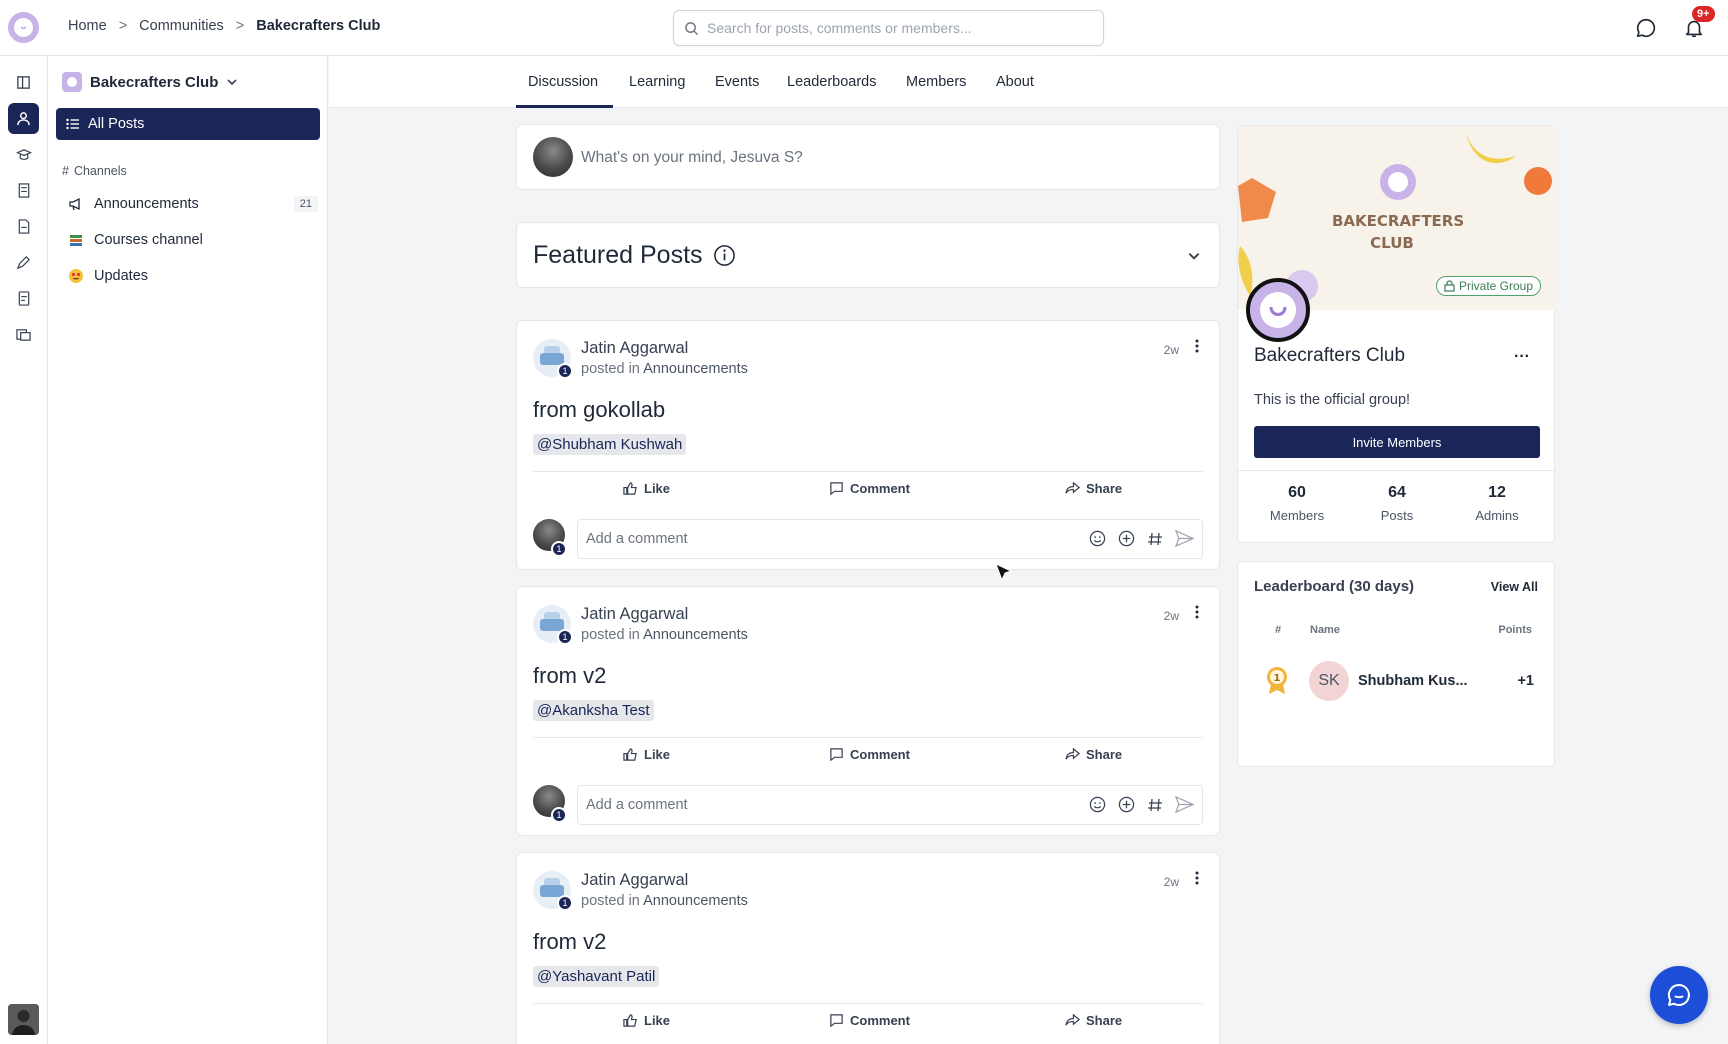 This screenshot has width=1728, height=1044. What do you see at coordinates (1277, 681) in the screenshot?
I see `rank-medal-icon: 1` at bounding box center [1277, 681].